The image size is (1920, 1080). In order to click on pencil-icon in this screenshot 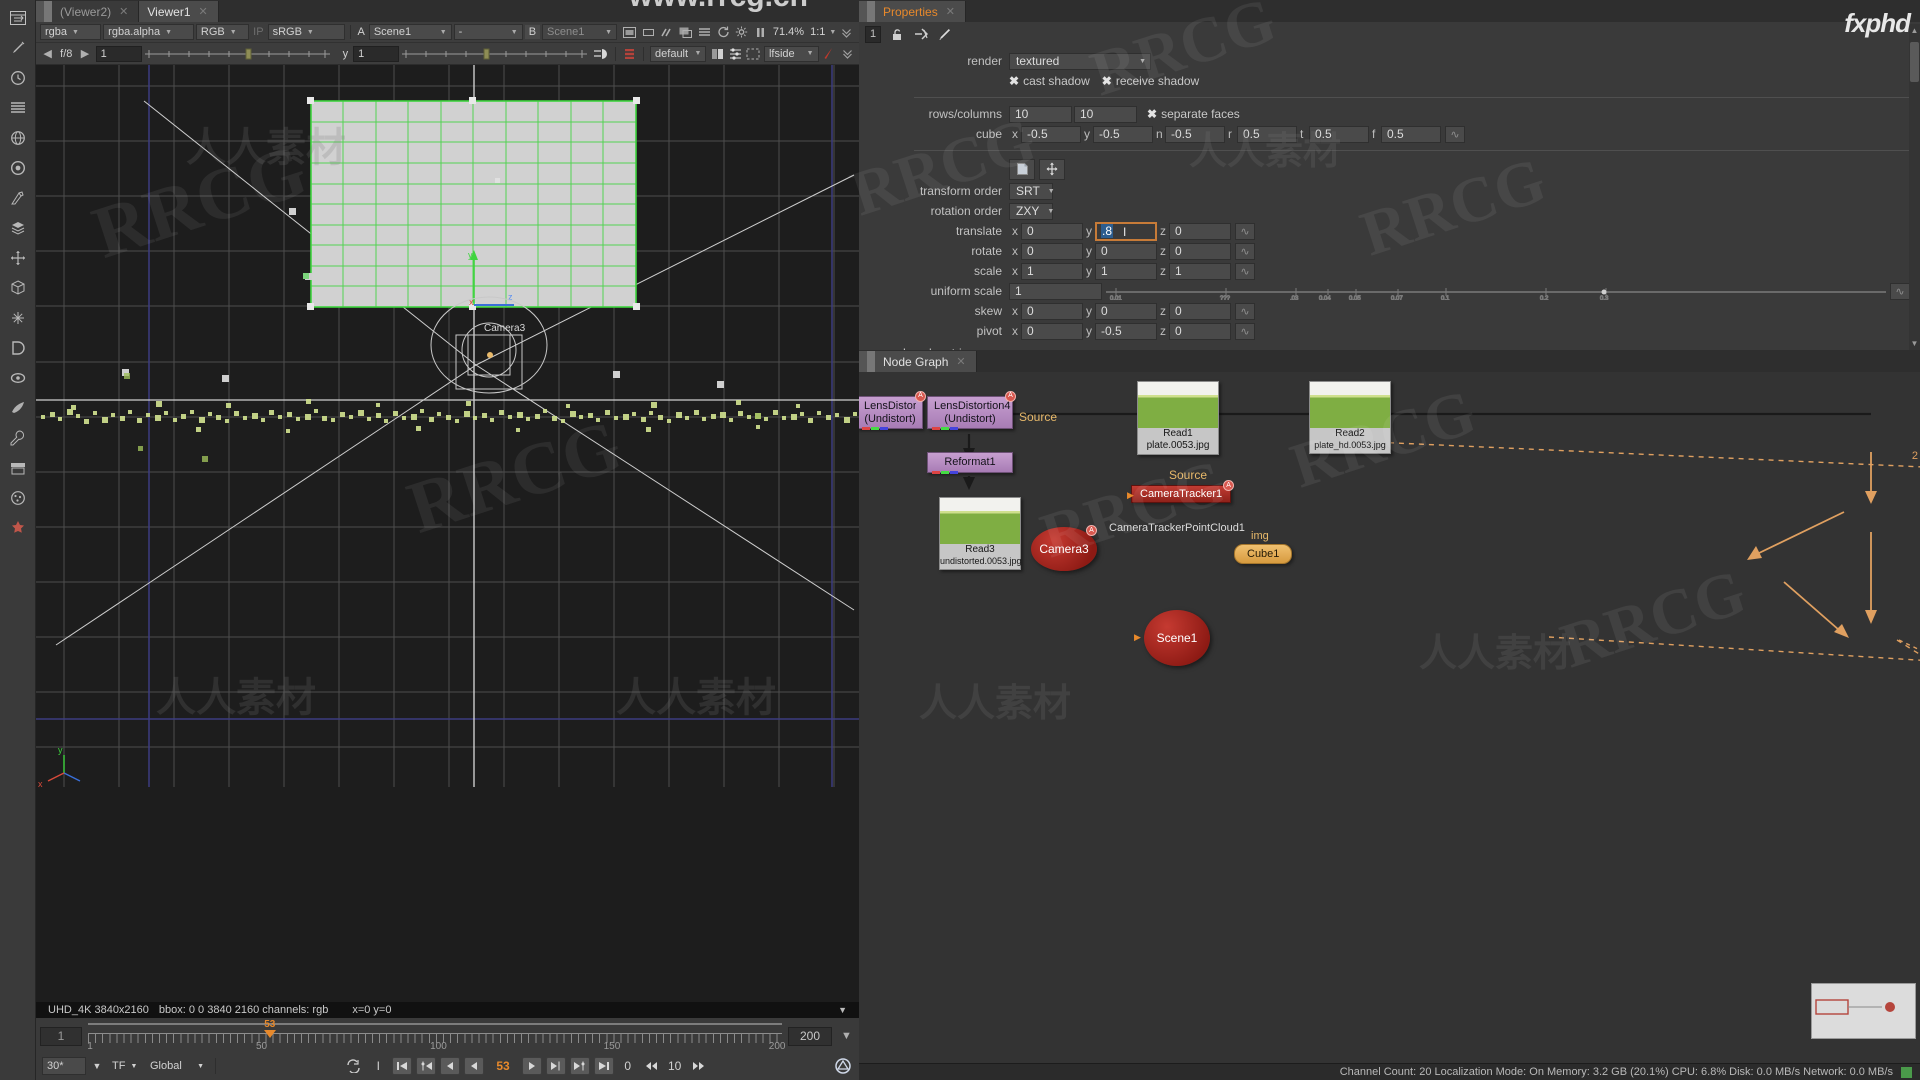, I will do `click(944, 34)`.